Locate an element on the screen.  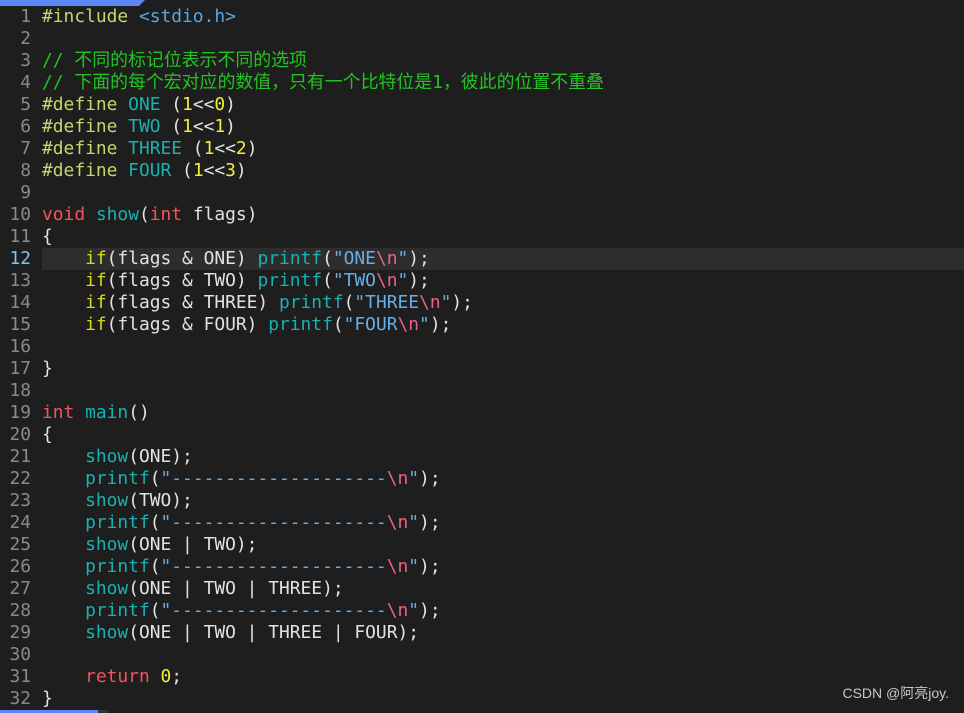
code-line: 30 is located at coordinates (482, 655).